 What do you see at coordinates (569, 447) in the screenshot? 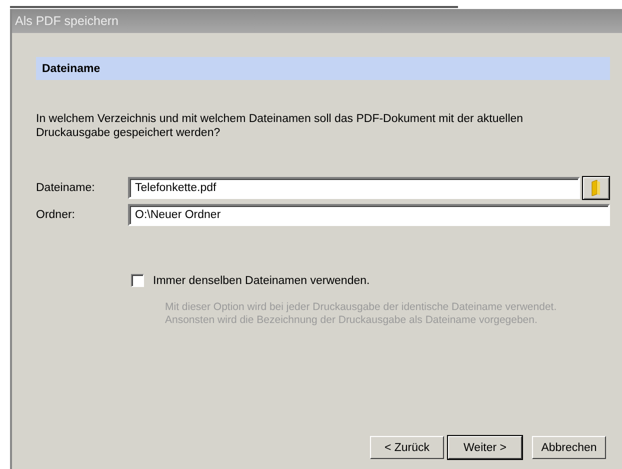
I see `dialog-button: Abbrechen` at bounding box center [569, 447].